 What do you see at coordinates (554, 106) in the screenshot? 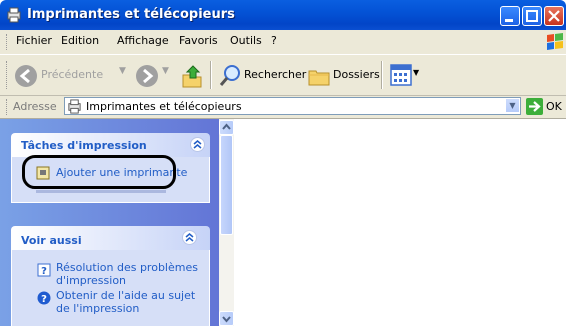
I see `go-button-label: OK` at bounding box center [554, 106].